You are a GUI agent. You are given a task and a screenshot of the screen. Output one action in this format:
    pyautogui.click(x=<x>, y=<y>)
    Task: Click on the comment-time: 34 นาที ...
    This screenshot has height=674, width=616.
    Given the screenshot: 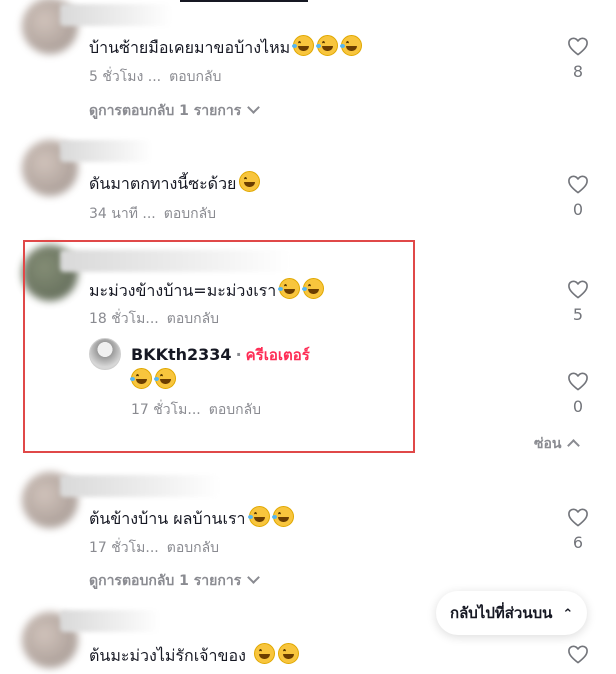 What is the action you would take?
    pyautogui.click(x=122, y=214)
    